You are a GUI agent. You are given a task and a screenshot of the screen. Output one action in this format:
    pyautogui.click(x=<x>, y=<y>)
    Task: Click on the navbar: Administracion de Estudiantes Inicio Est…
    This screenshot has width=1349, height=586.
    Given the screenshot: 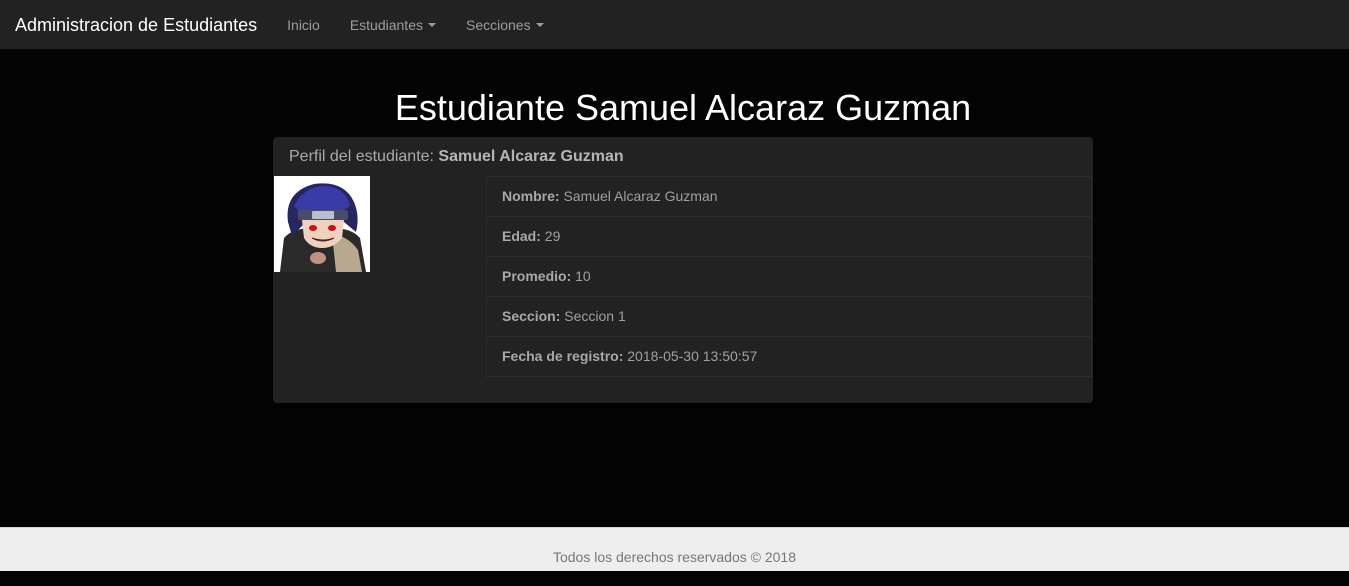 What is the action you would take?
    pyautogui.click(x=674, y=25)
    